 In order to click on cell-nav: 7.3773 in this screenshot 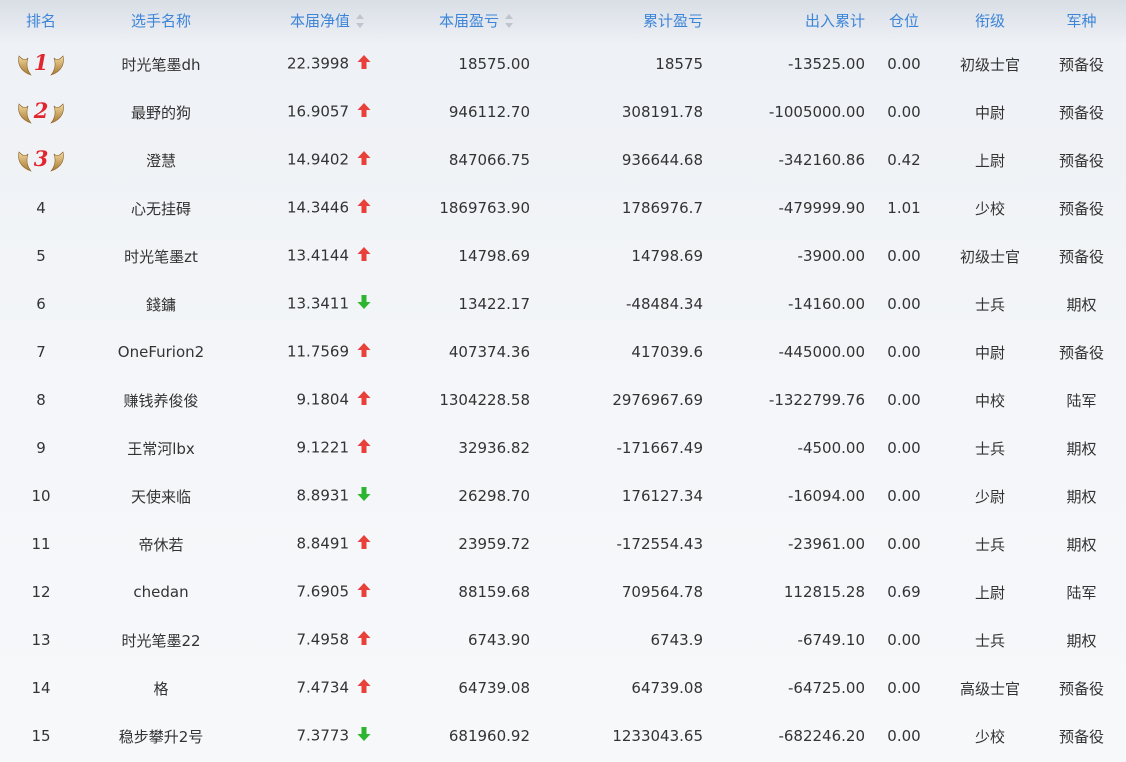, I will do `click(315, 736)`.